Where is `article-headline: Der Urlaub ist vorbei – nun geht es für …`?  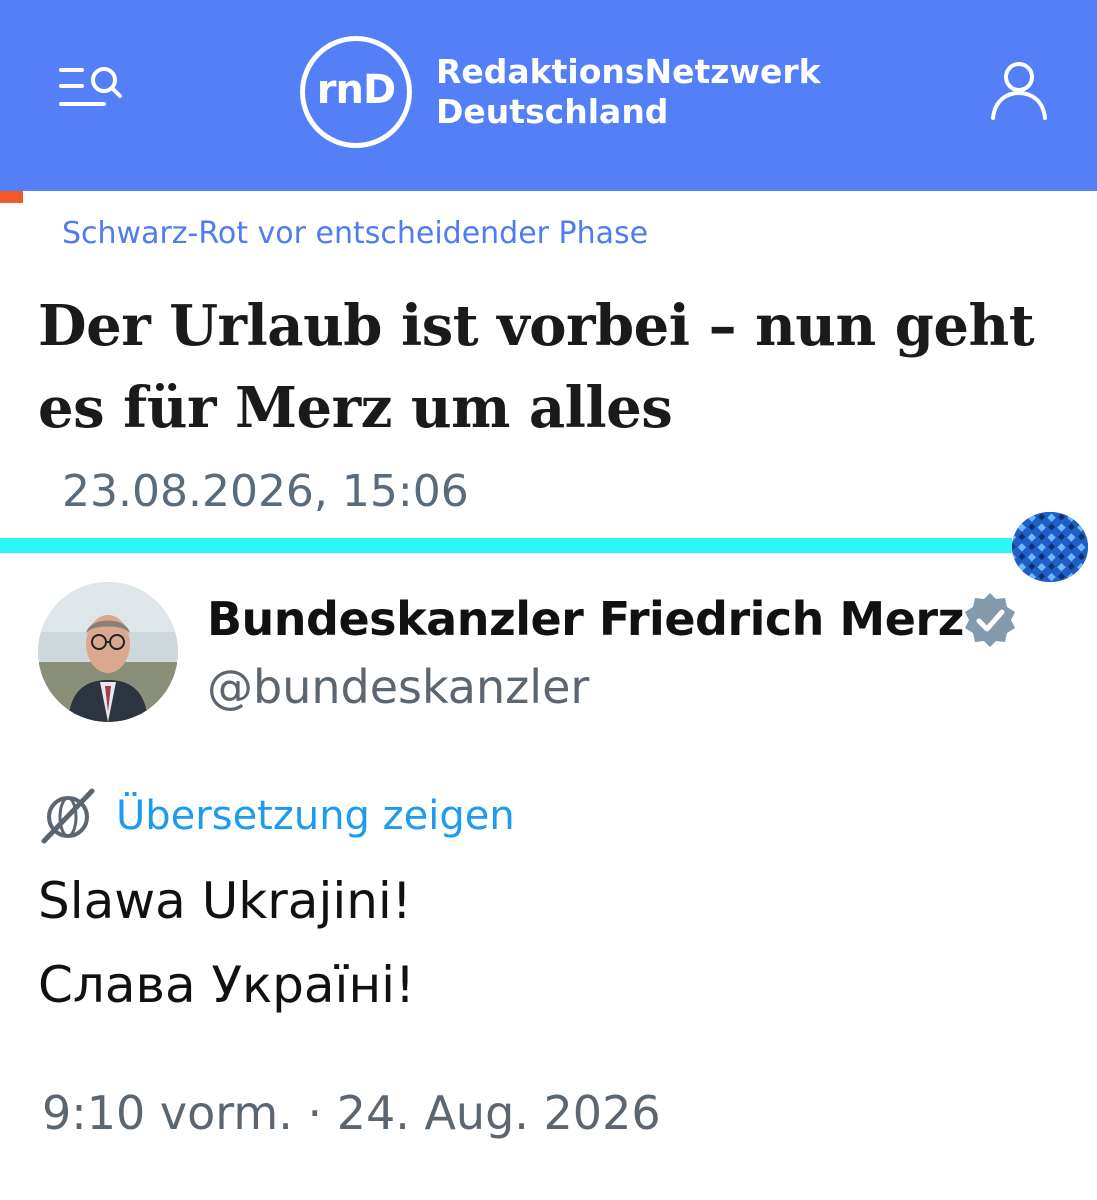
article-headline: Der Urlaub ist vorbei – nun geht es für … is located at coordinates (553, 367).